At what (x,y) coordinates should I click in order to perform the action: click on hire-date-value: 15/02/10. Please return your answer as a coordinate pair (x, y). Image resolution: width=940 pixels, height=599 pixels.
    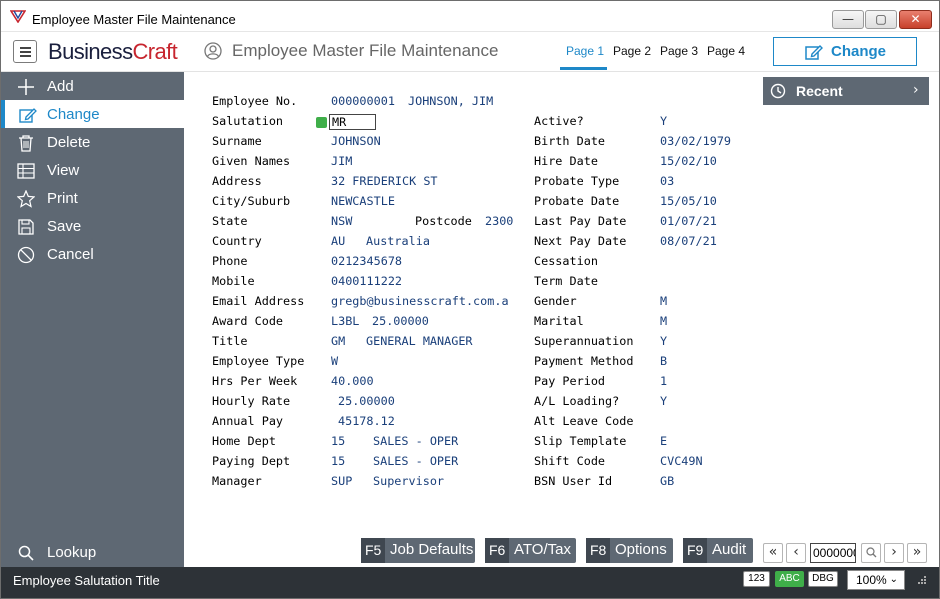
    Looking at the image, I should click on (688, 161).